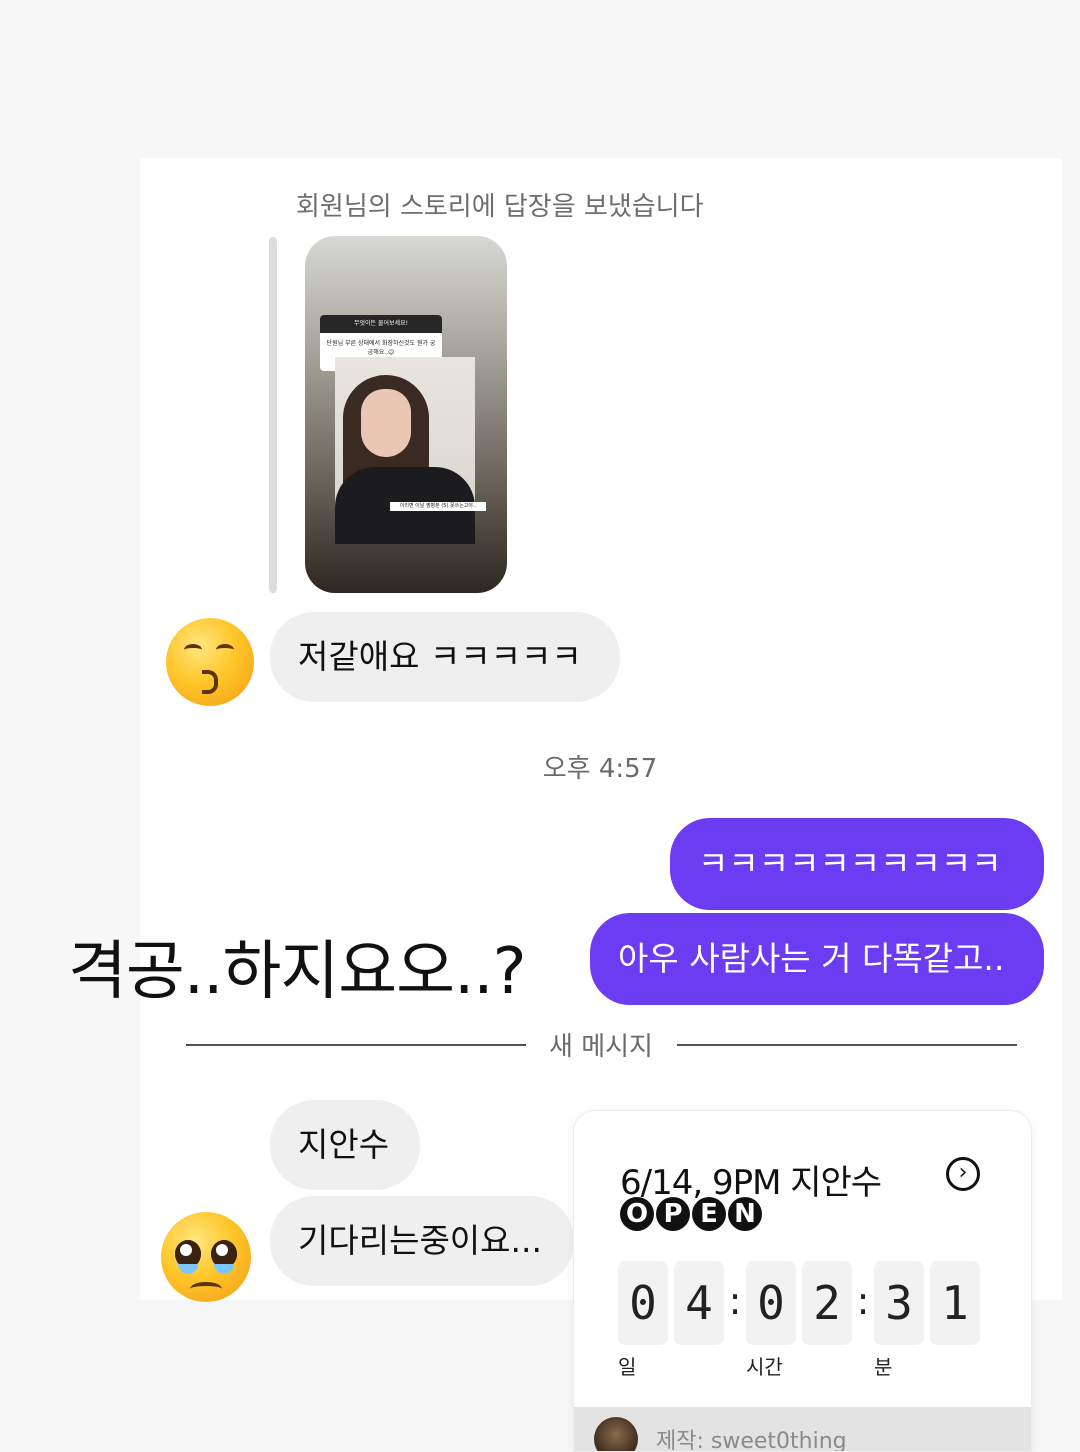 The image size is (1080, 1452). I want to click on creator-text: 제작: sweet0thing, so click(751, 1440).